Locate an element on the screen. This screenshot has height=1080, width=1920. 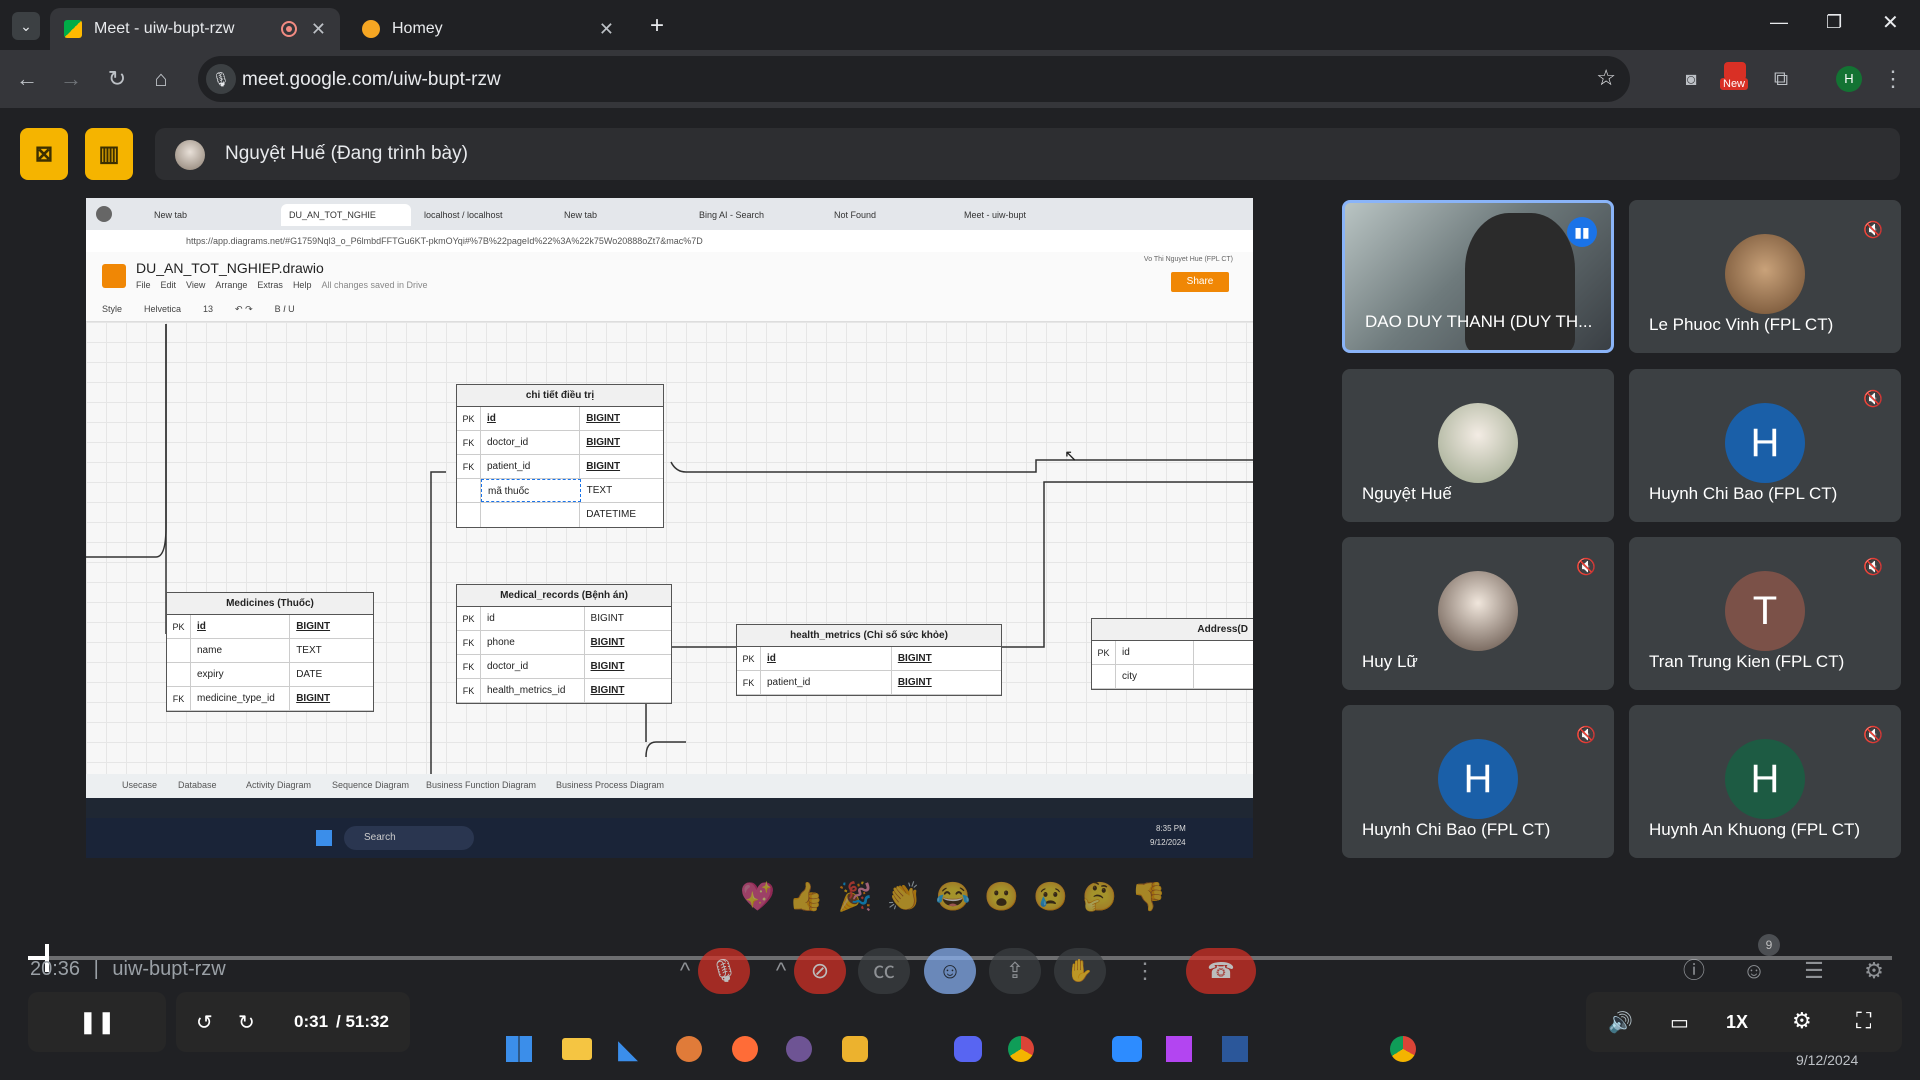
back-icon: ← is located at coordinates (27, 79).